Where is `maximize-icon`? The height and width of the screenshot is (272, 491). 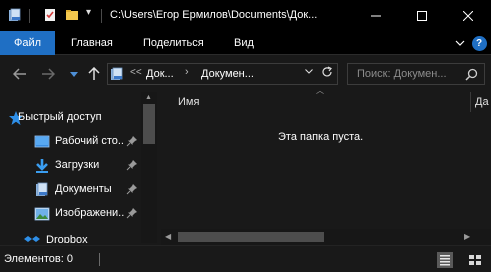 maximize-icon is located at coordinates (422, 15).